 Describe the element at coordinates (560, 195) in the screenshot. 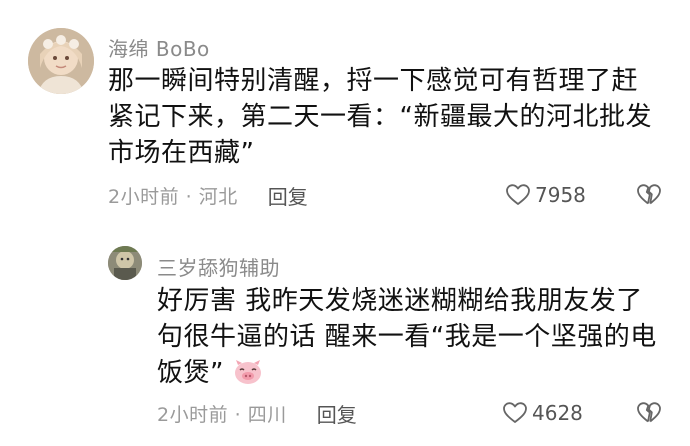

I see `like-count: 7958` at that location.